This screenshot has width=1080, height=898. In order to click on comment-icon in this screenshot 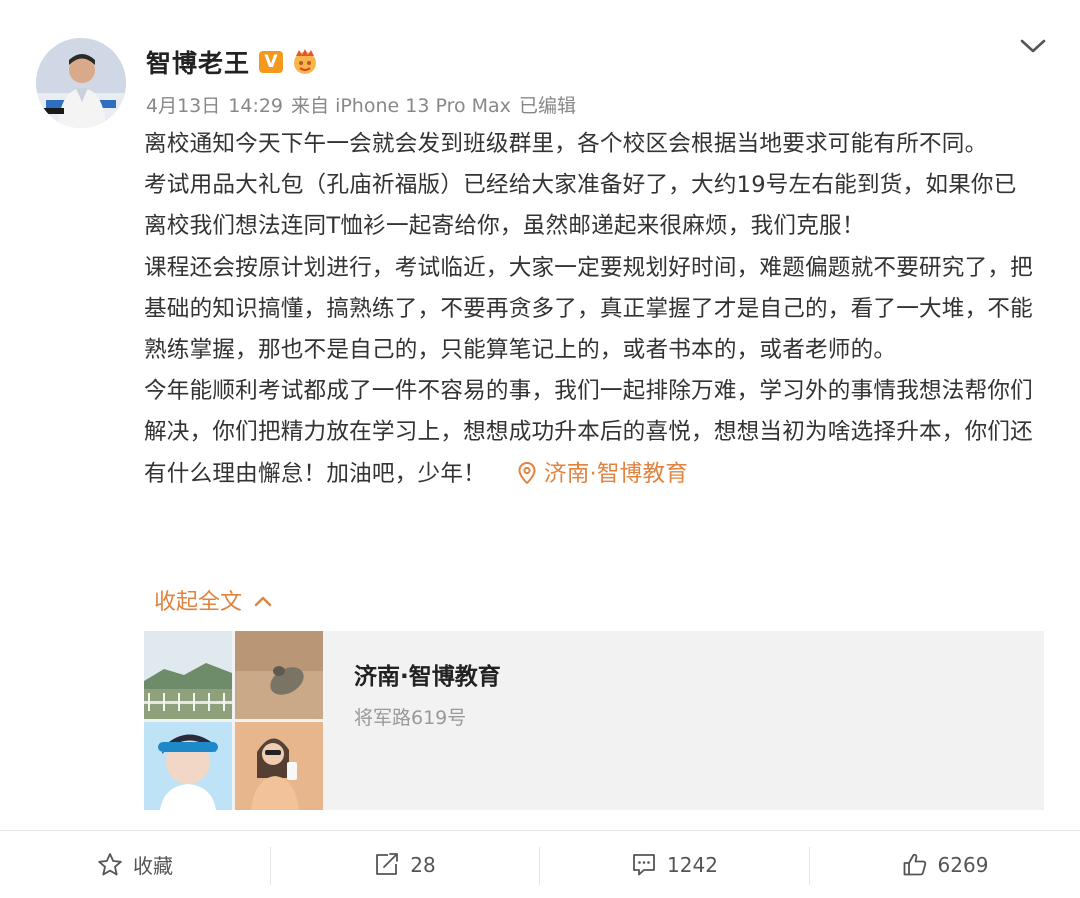, I will do `click(644, 865)`.